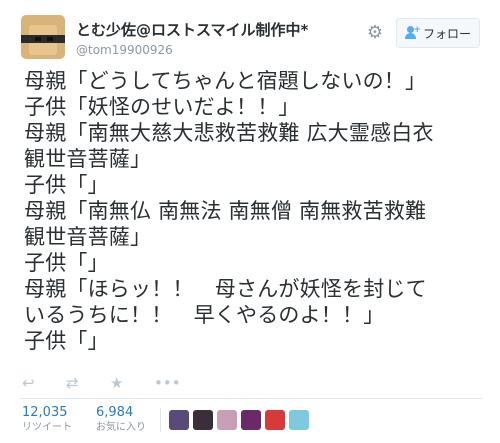  Describe the element at coordinates (84, 420) in the screenshot. I see `tweet-stats: 12,035 リツイート 6,984 お気に入り` at that location.